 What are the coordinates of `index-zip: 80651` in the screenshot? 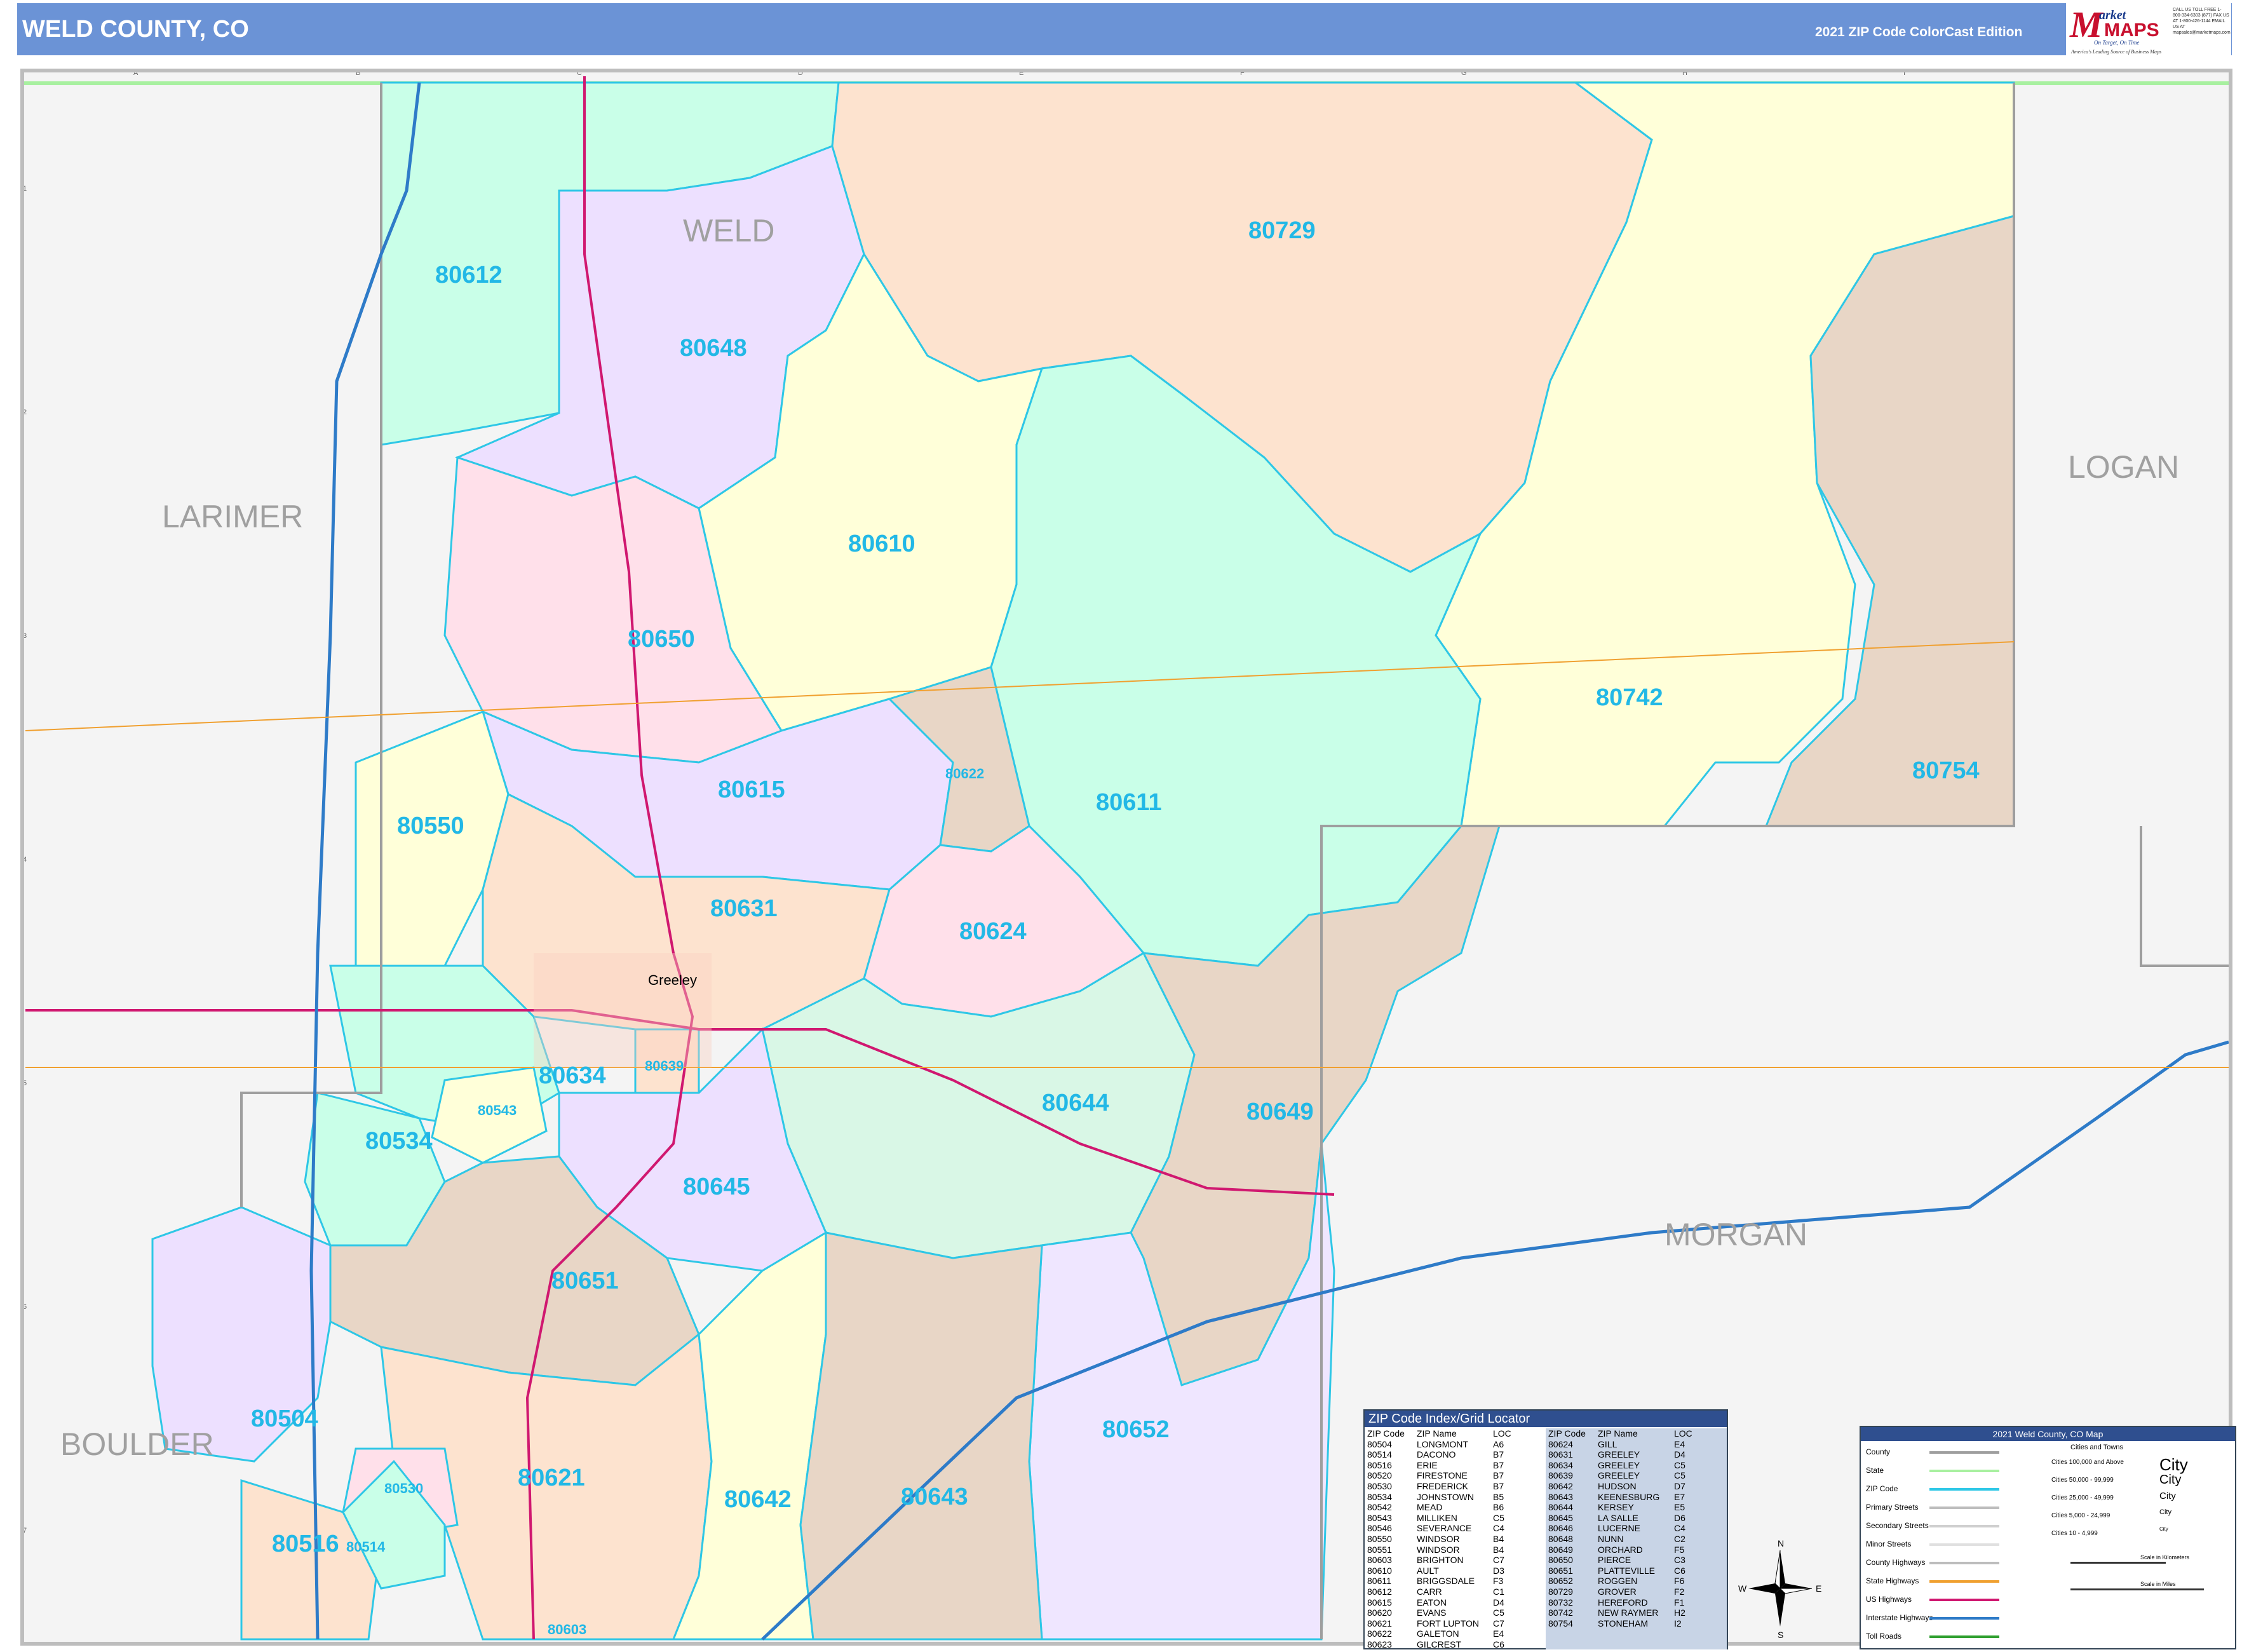 It's located at (1560, 1570).